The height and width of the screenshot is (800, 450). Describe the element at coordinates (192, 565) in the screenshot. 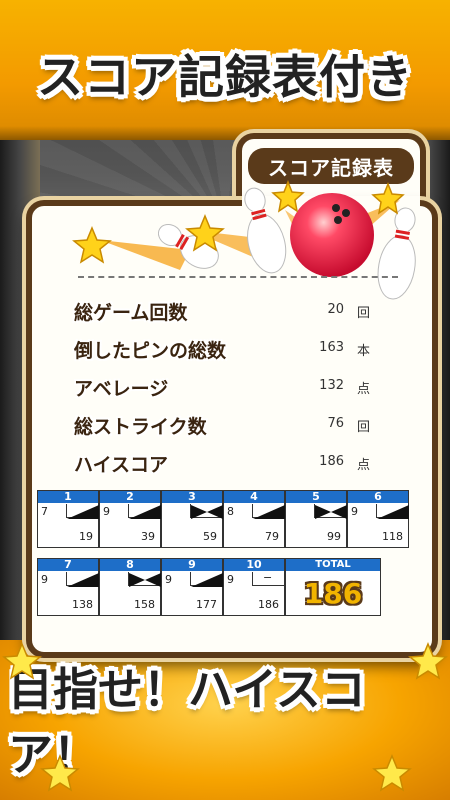

I see `frame-number: 9` at that location.